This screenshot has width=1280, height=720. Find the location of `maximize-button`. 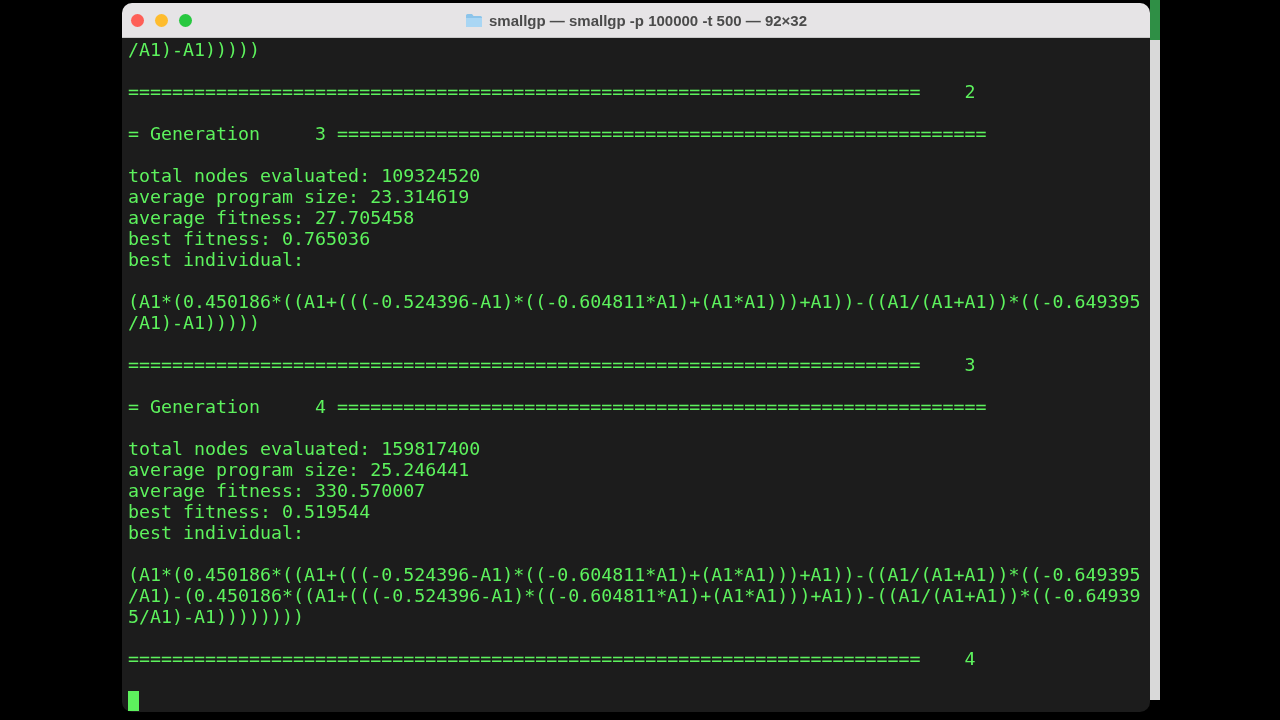

maximize-button is located at coordinates (185, 20).